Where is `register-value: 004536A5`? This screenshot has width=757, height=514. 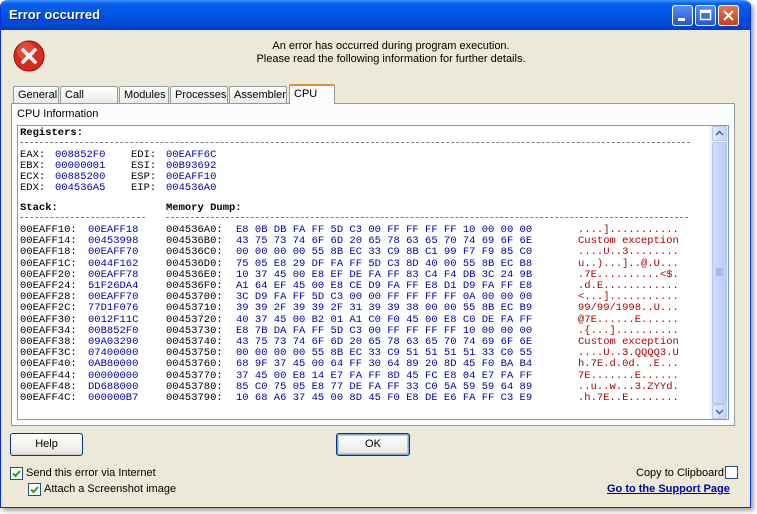 register-value: 004536A5 is located at coordinates (80, 188).